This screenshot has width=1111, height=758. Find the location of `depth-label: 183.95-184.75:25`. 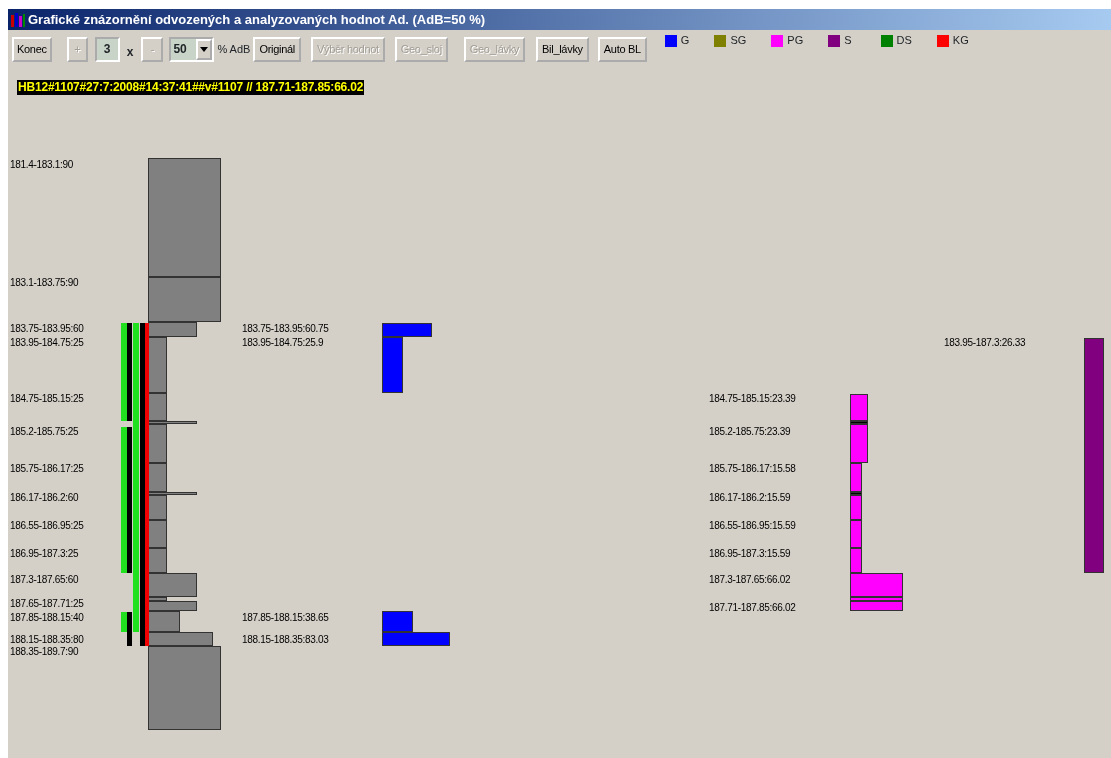

depth-label: 183.95-184.75:25 is located at coordinates (47, 342).